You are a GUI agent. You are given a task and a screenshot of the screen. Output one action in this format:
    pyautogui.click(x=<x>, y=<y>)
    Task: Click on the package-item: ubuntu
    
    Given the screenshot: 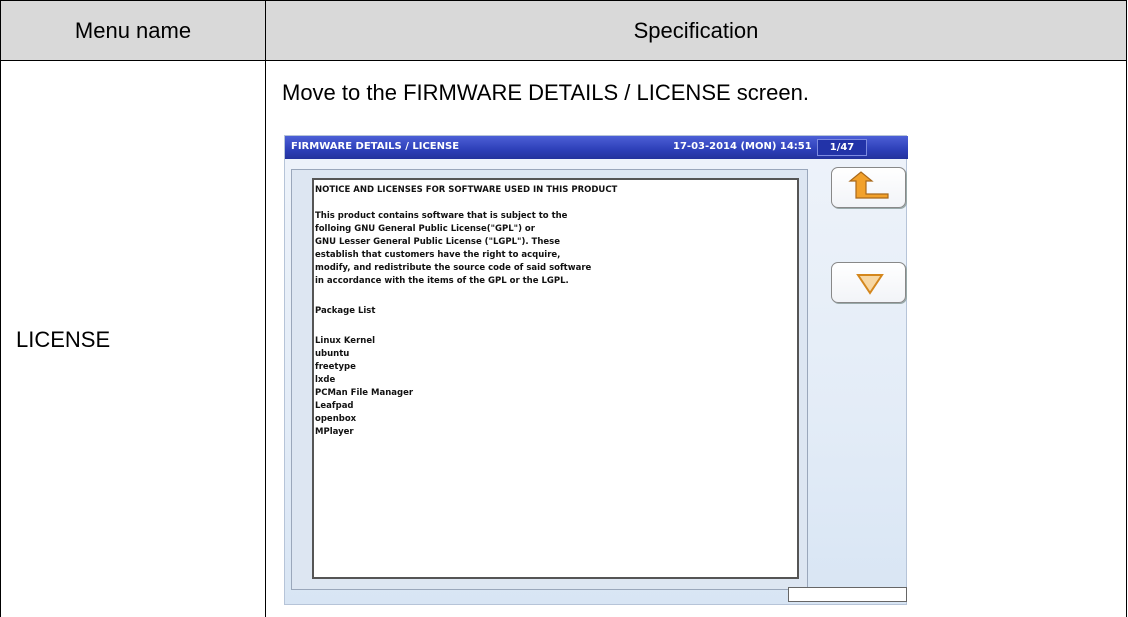 What is the action you would take?
    pyautogui.click(x=332, y=354)
    